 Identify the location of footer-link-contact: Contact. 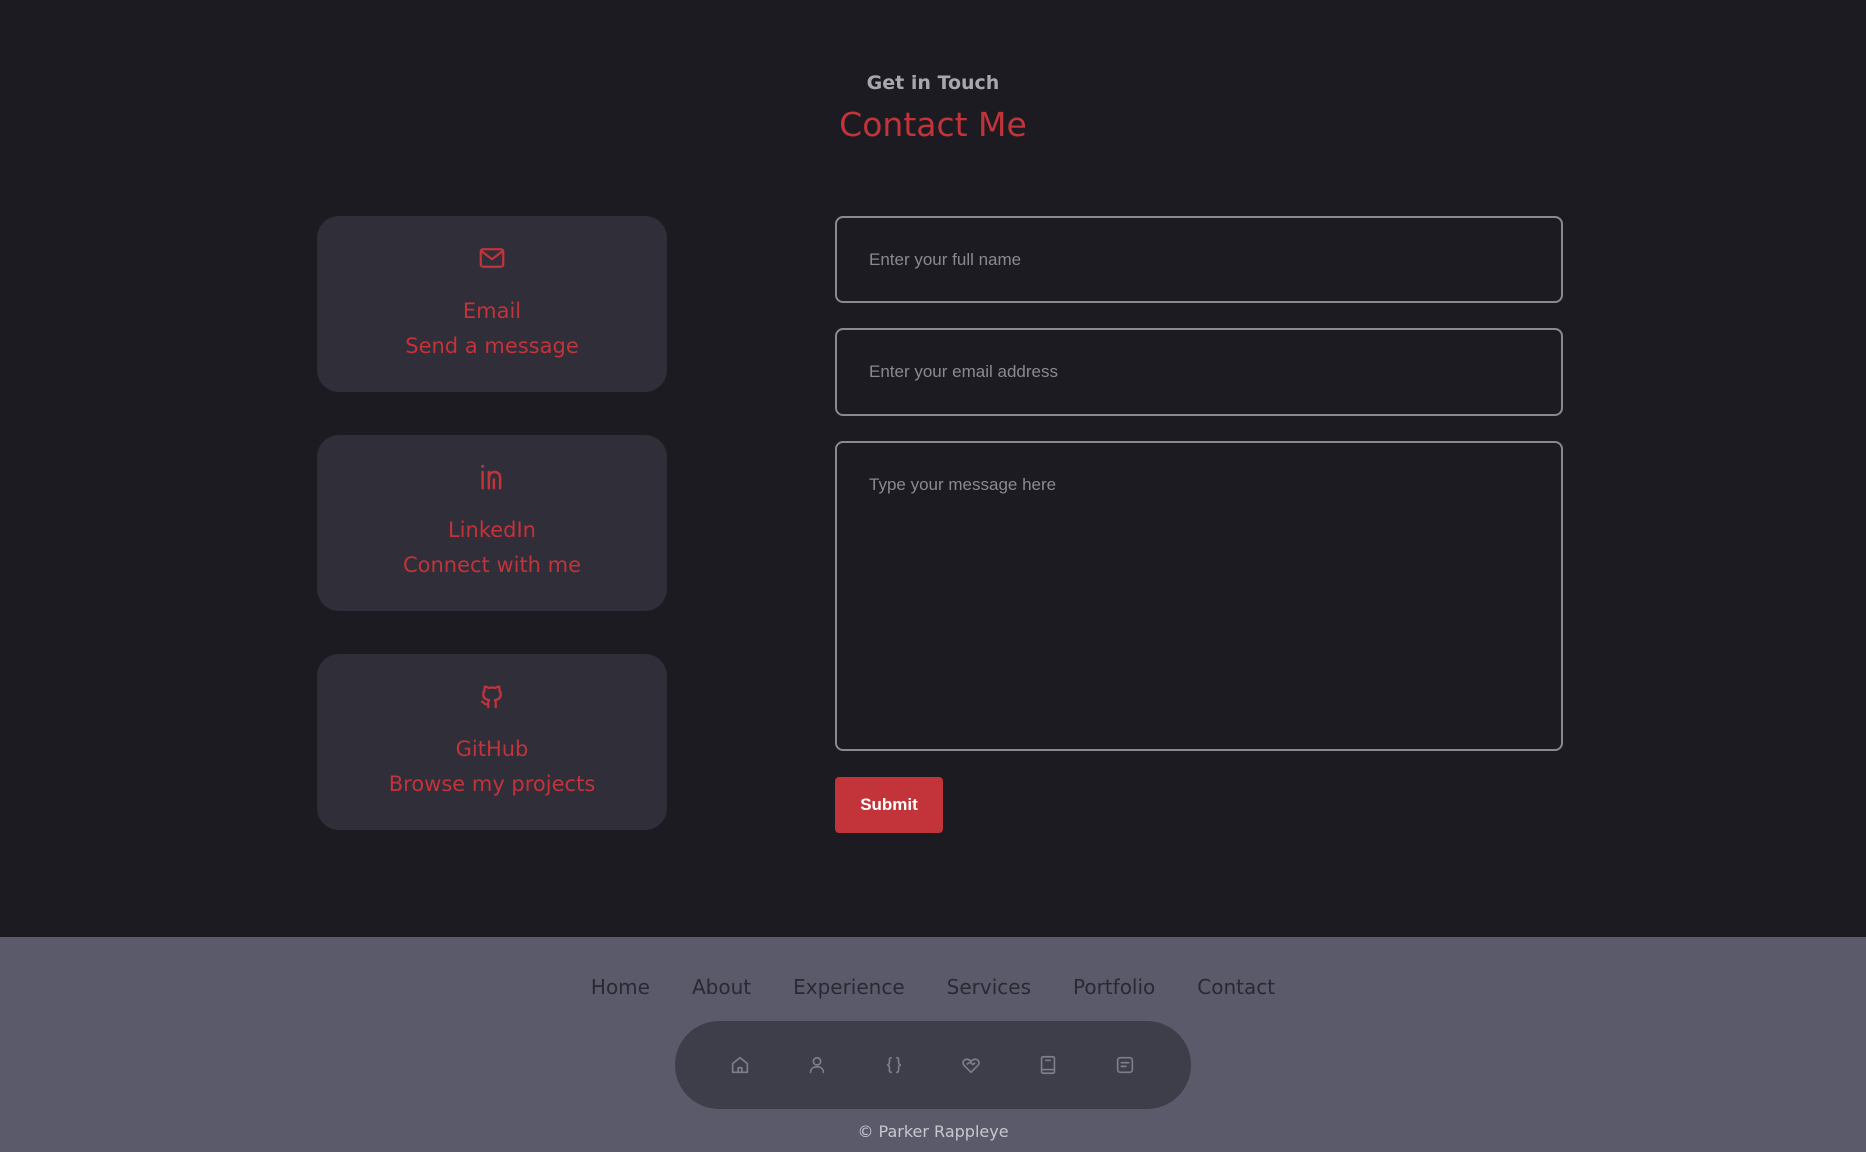
(1236, 987).